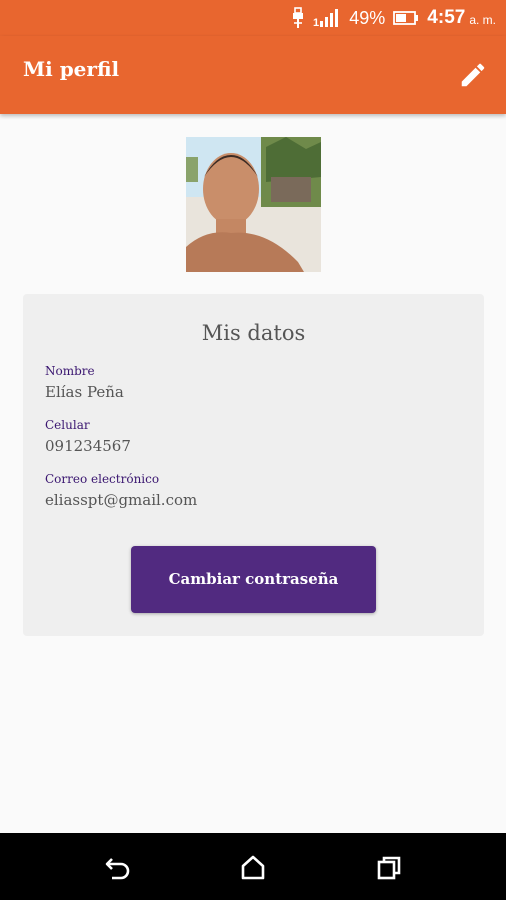 The width and height of the screenshot is (506, 900). Describe the element at coordinates (253, 75) in the screenshot. I see `app-bar: Mi perfil` at that location.